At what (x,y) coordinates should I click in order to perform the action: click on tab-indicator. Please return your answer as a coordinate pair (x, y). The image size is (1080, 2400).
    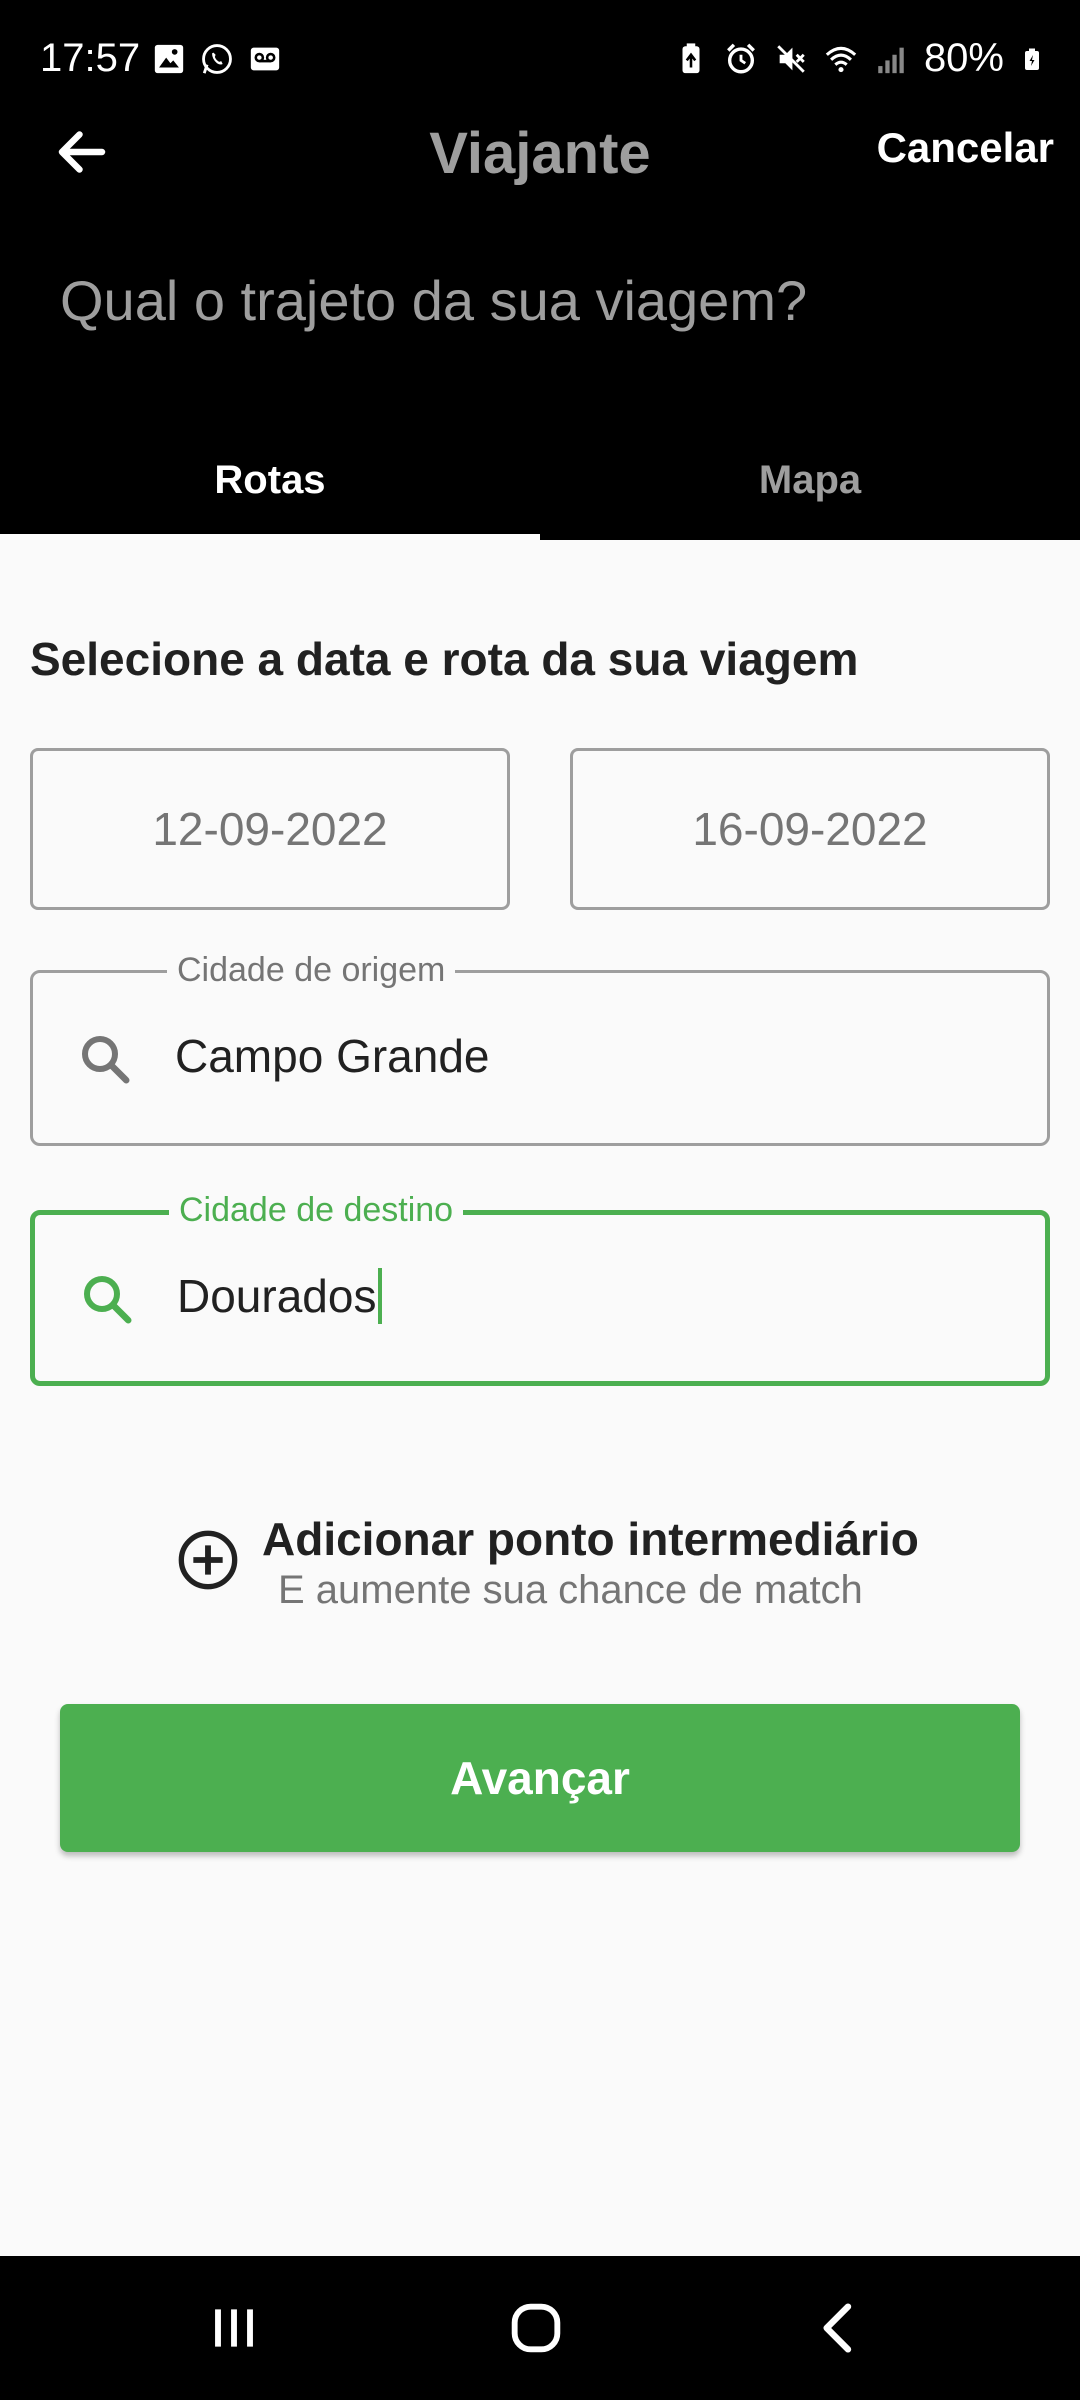
    Looking at the image, I should click on (270, 537).